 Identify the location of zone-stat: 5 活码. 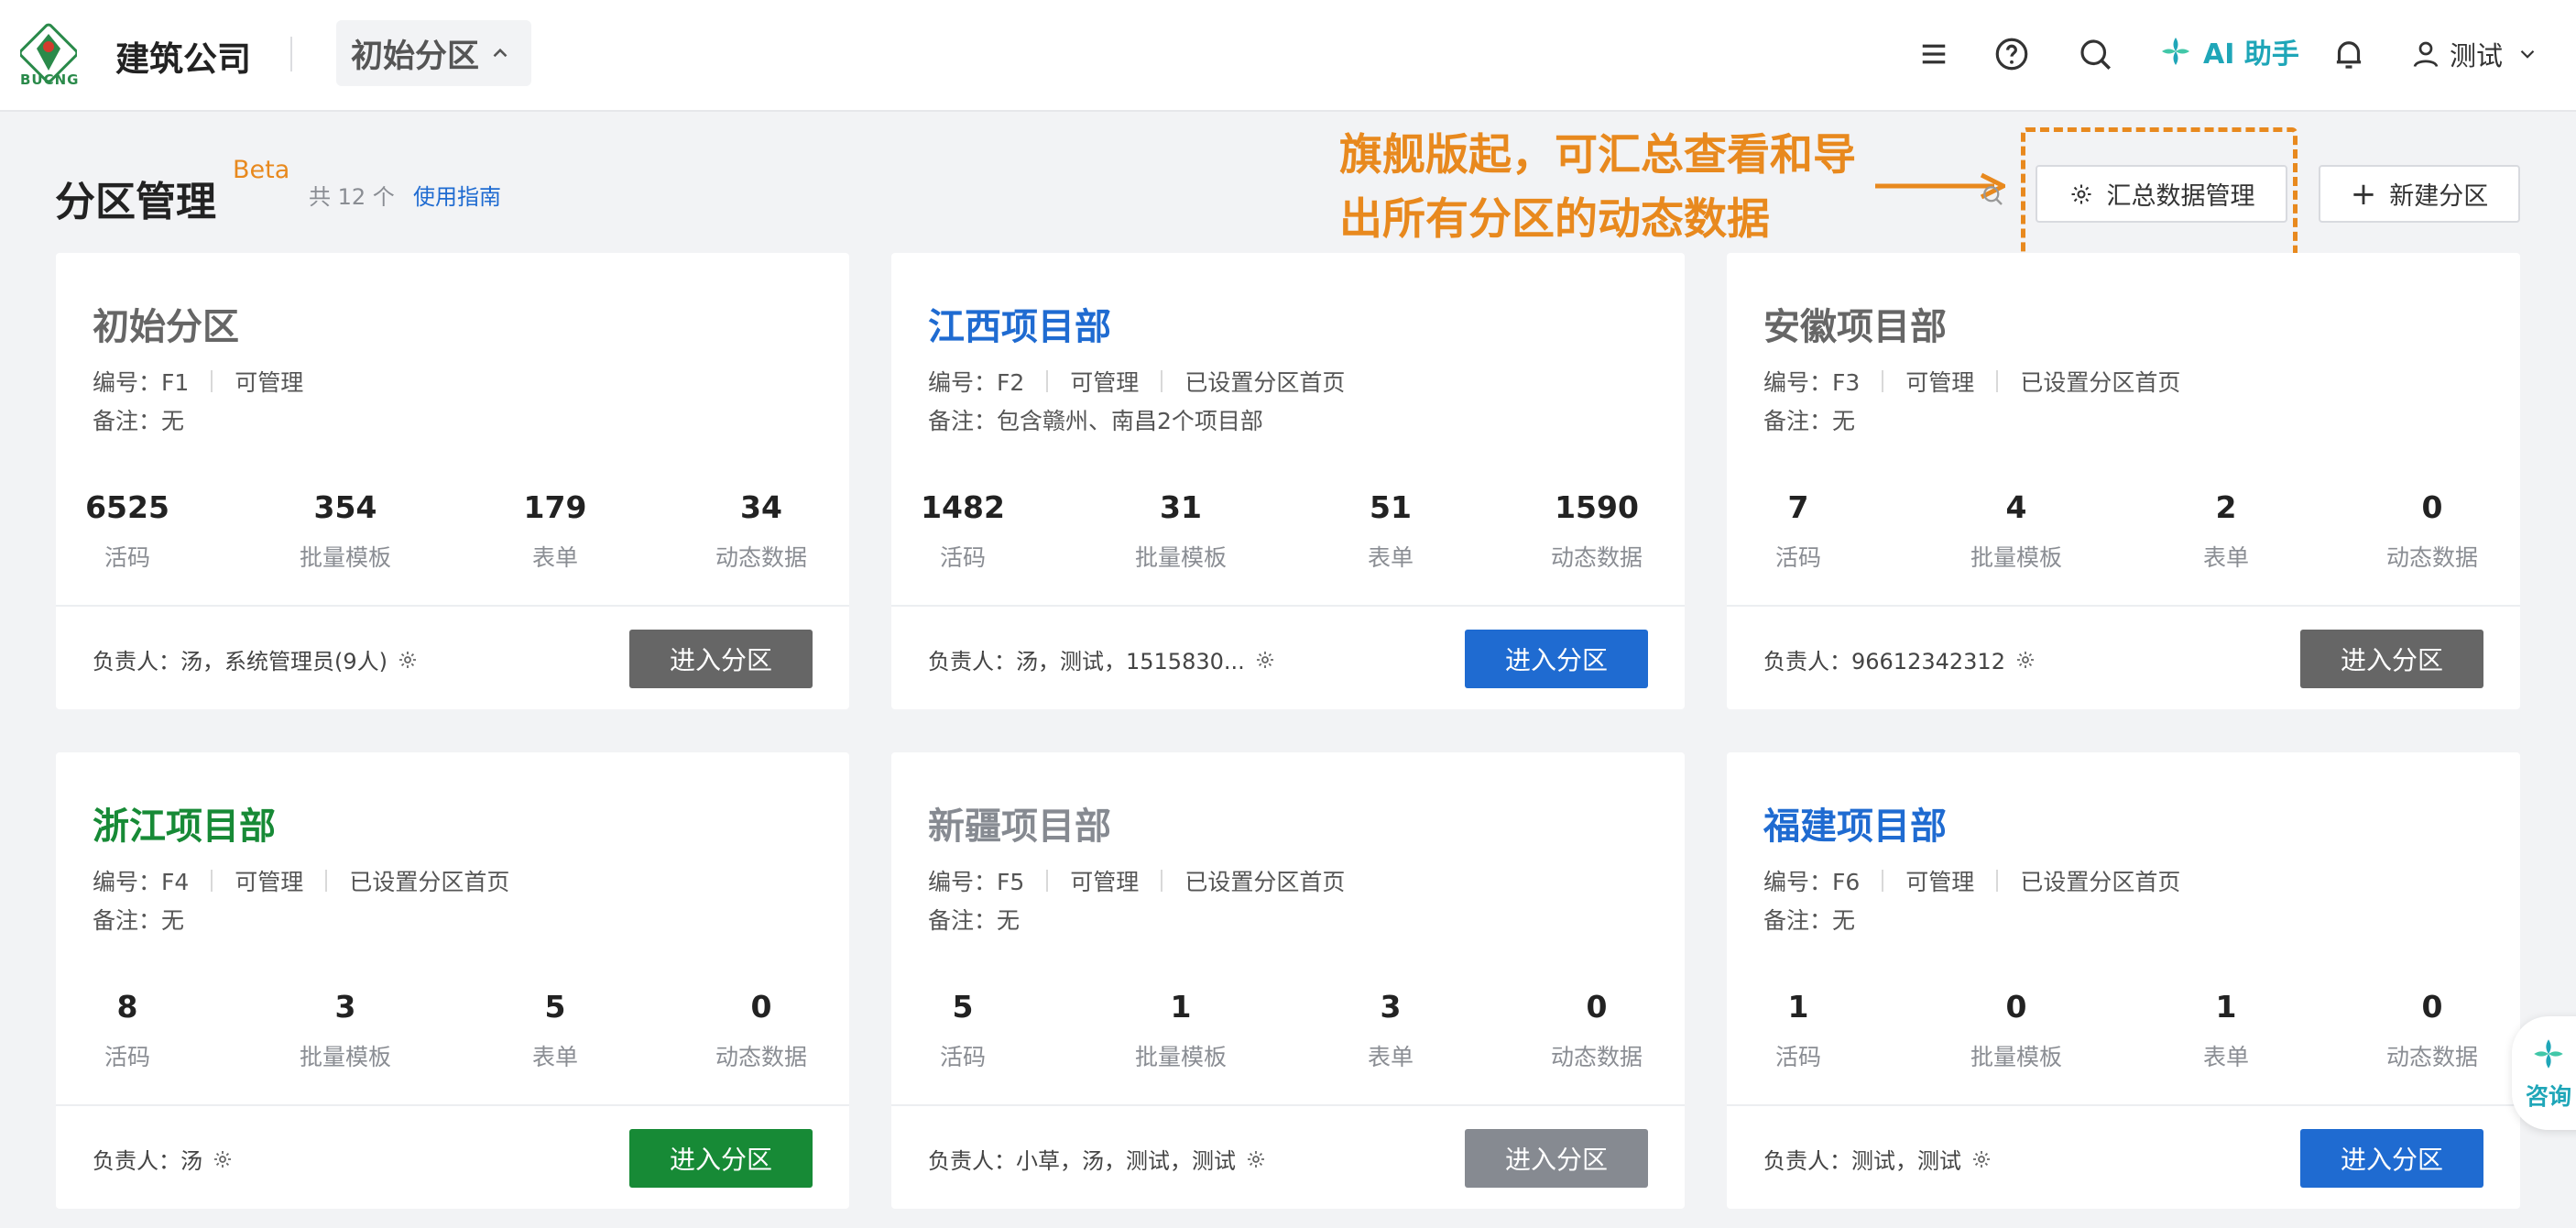
(963, 1030).